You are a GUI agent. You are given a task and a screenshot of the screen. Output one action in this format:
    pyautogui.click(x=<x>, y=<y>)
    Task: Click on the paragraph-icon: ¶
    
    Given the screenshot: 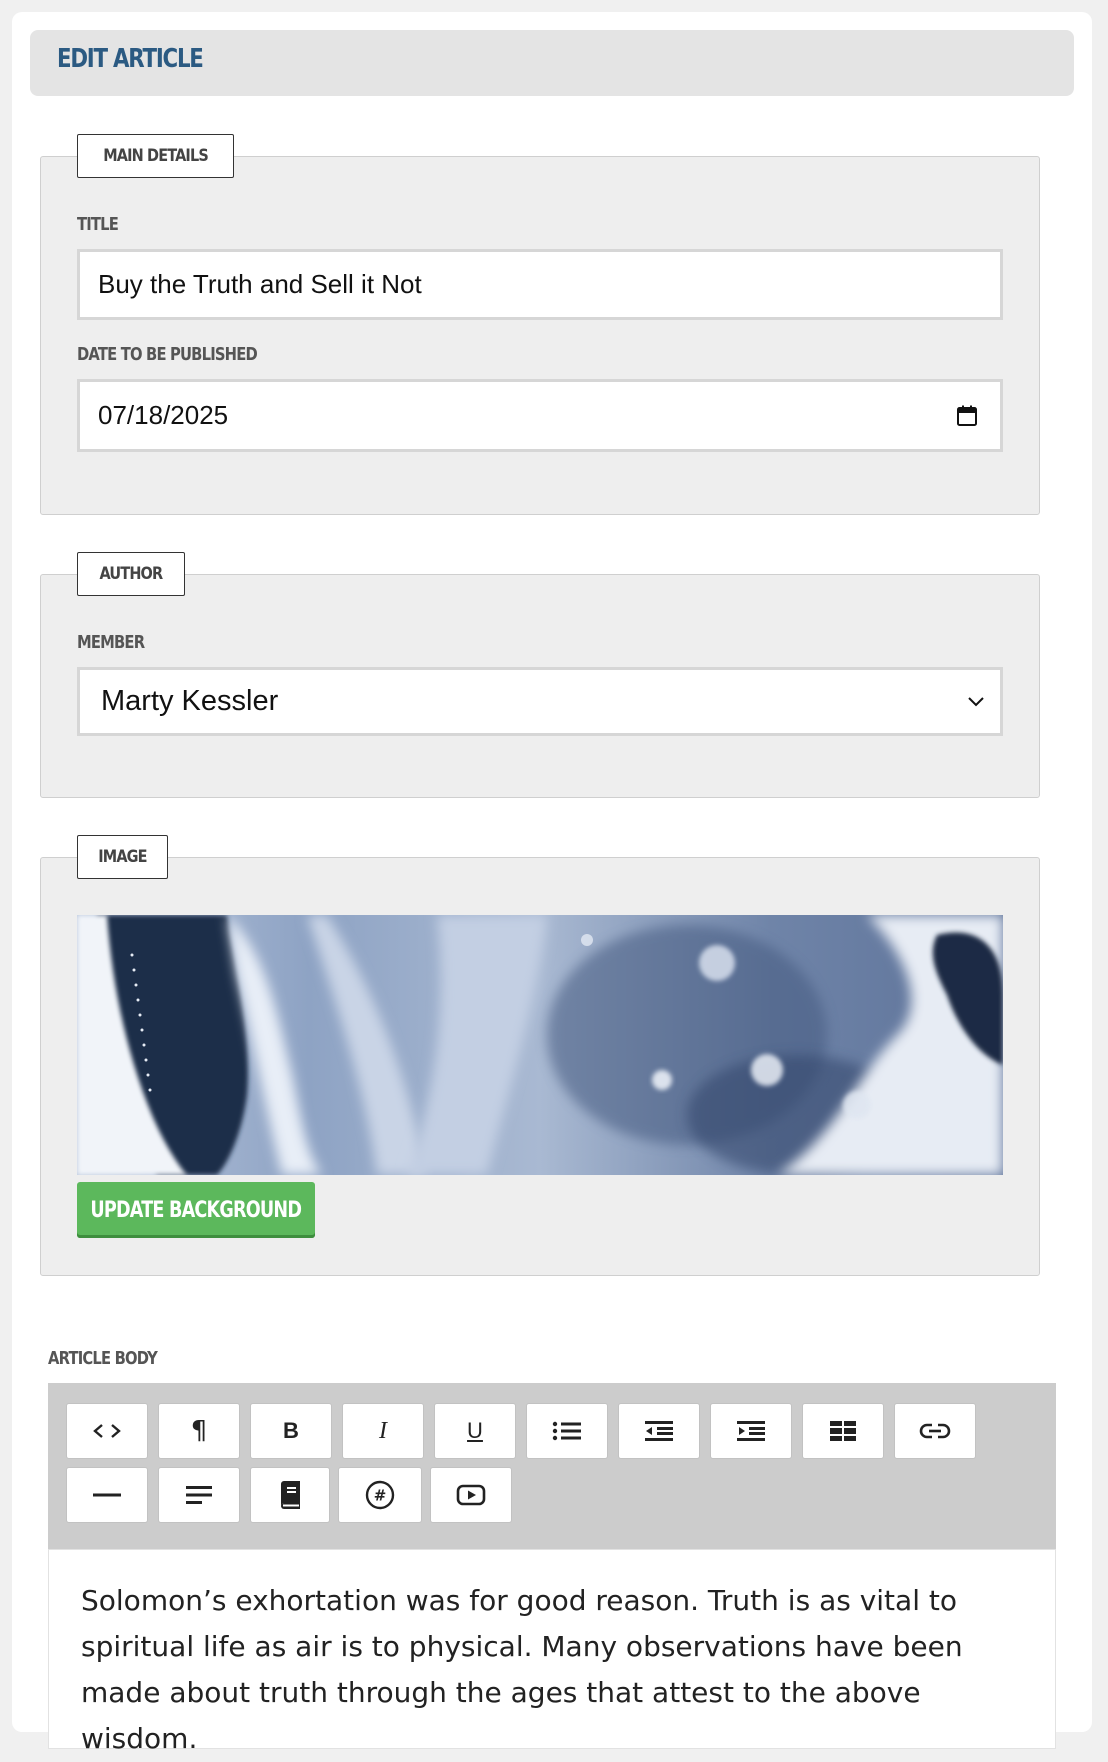 What is the action you would take?
    pyautogui.click(x=199, y=1431)
    